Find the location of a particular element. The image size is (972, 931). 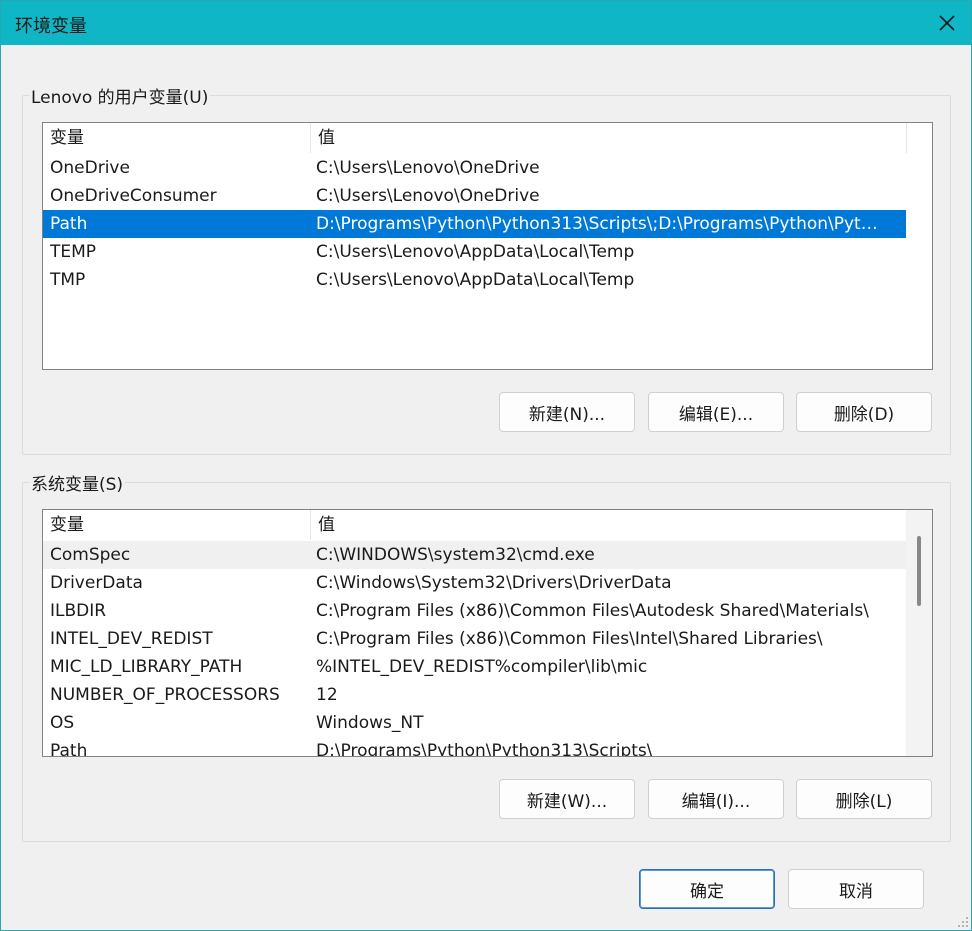

table-row: OneDrive C:\Users\Lenovo\OneDrive is located at coordinates (474, 168).